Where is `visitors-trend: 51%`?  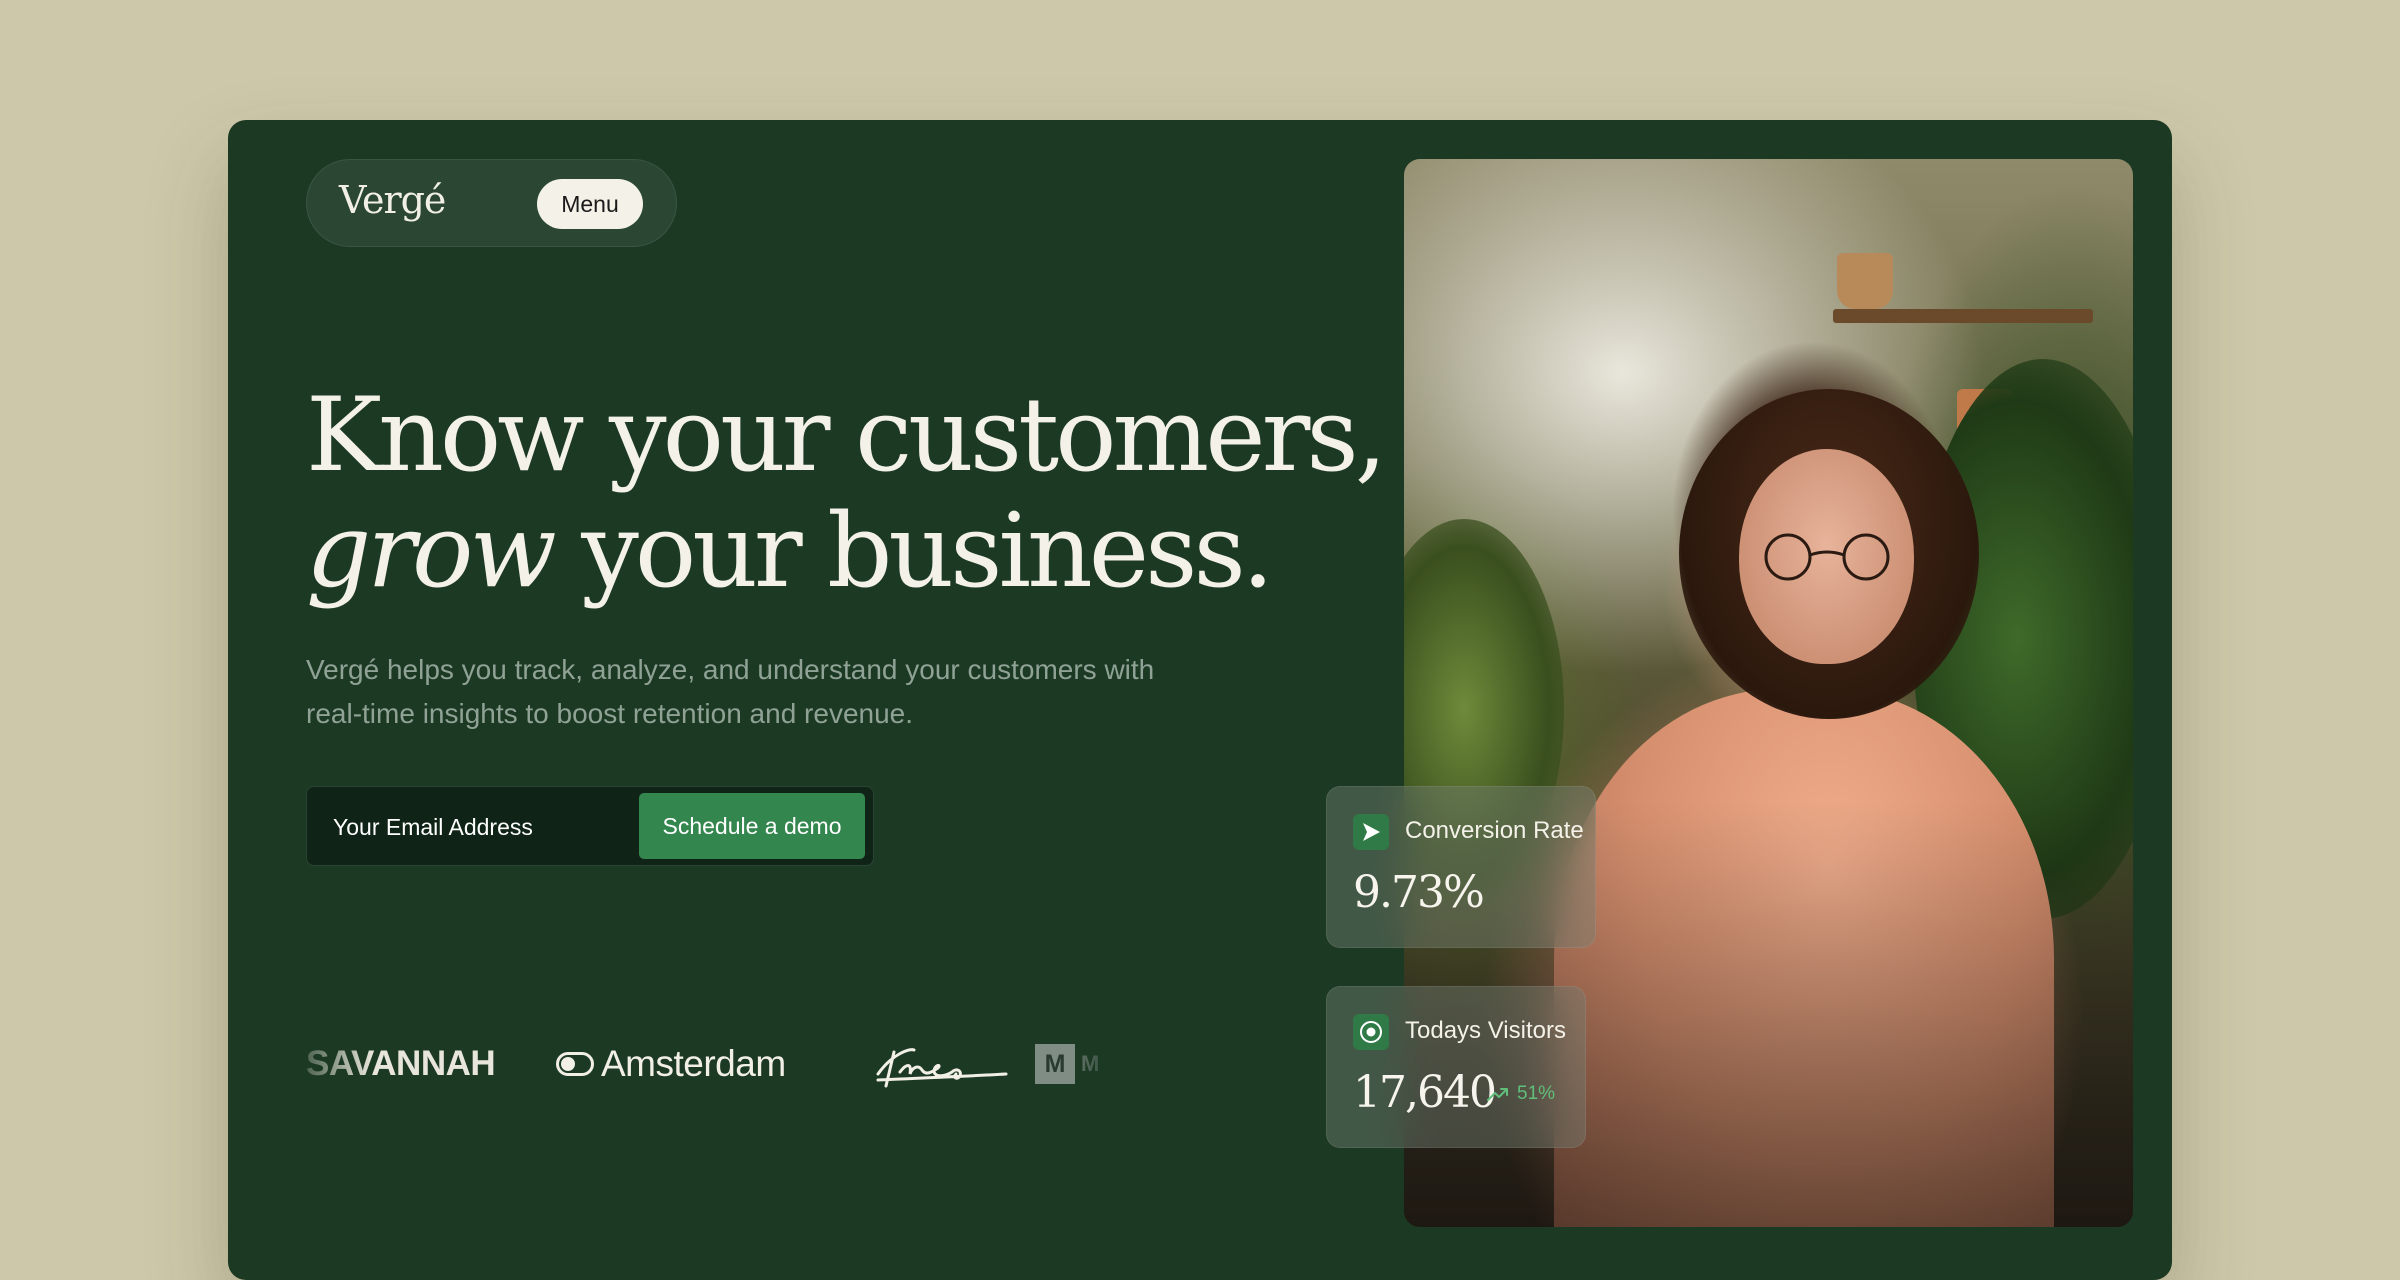
visitors-trend: 51% is located at coordinates (1521, 1094).